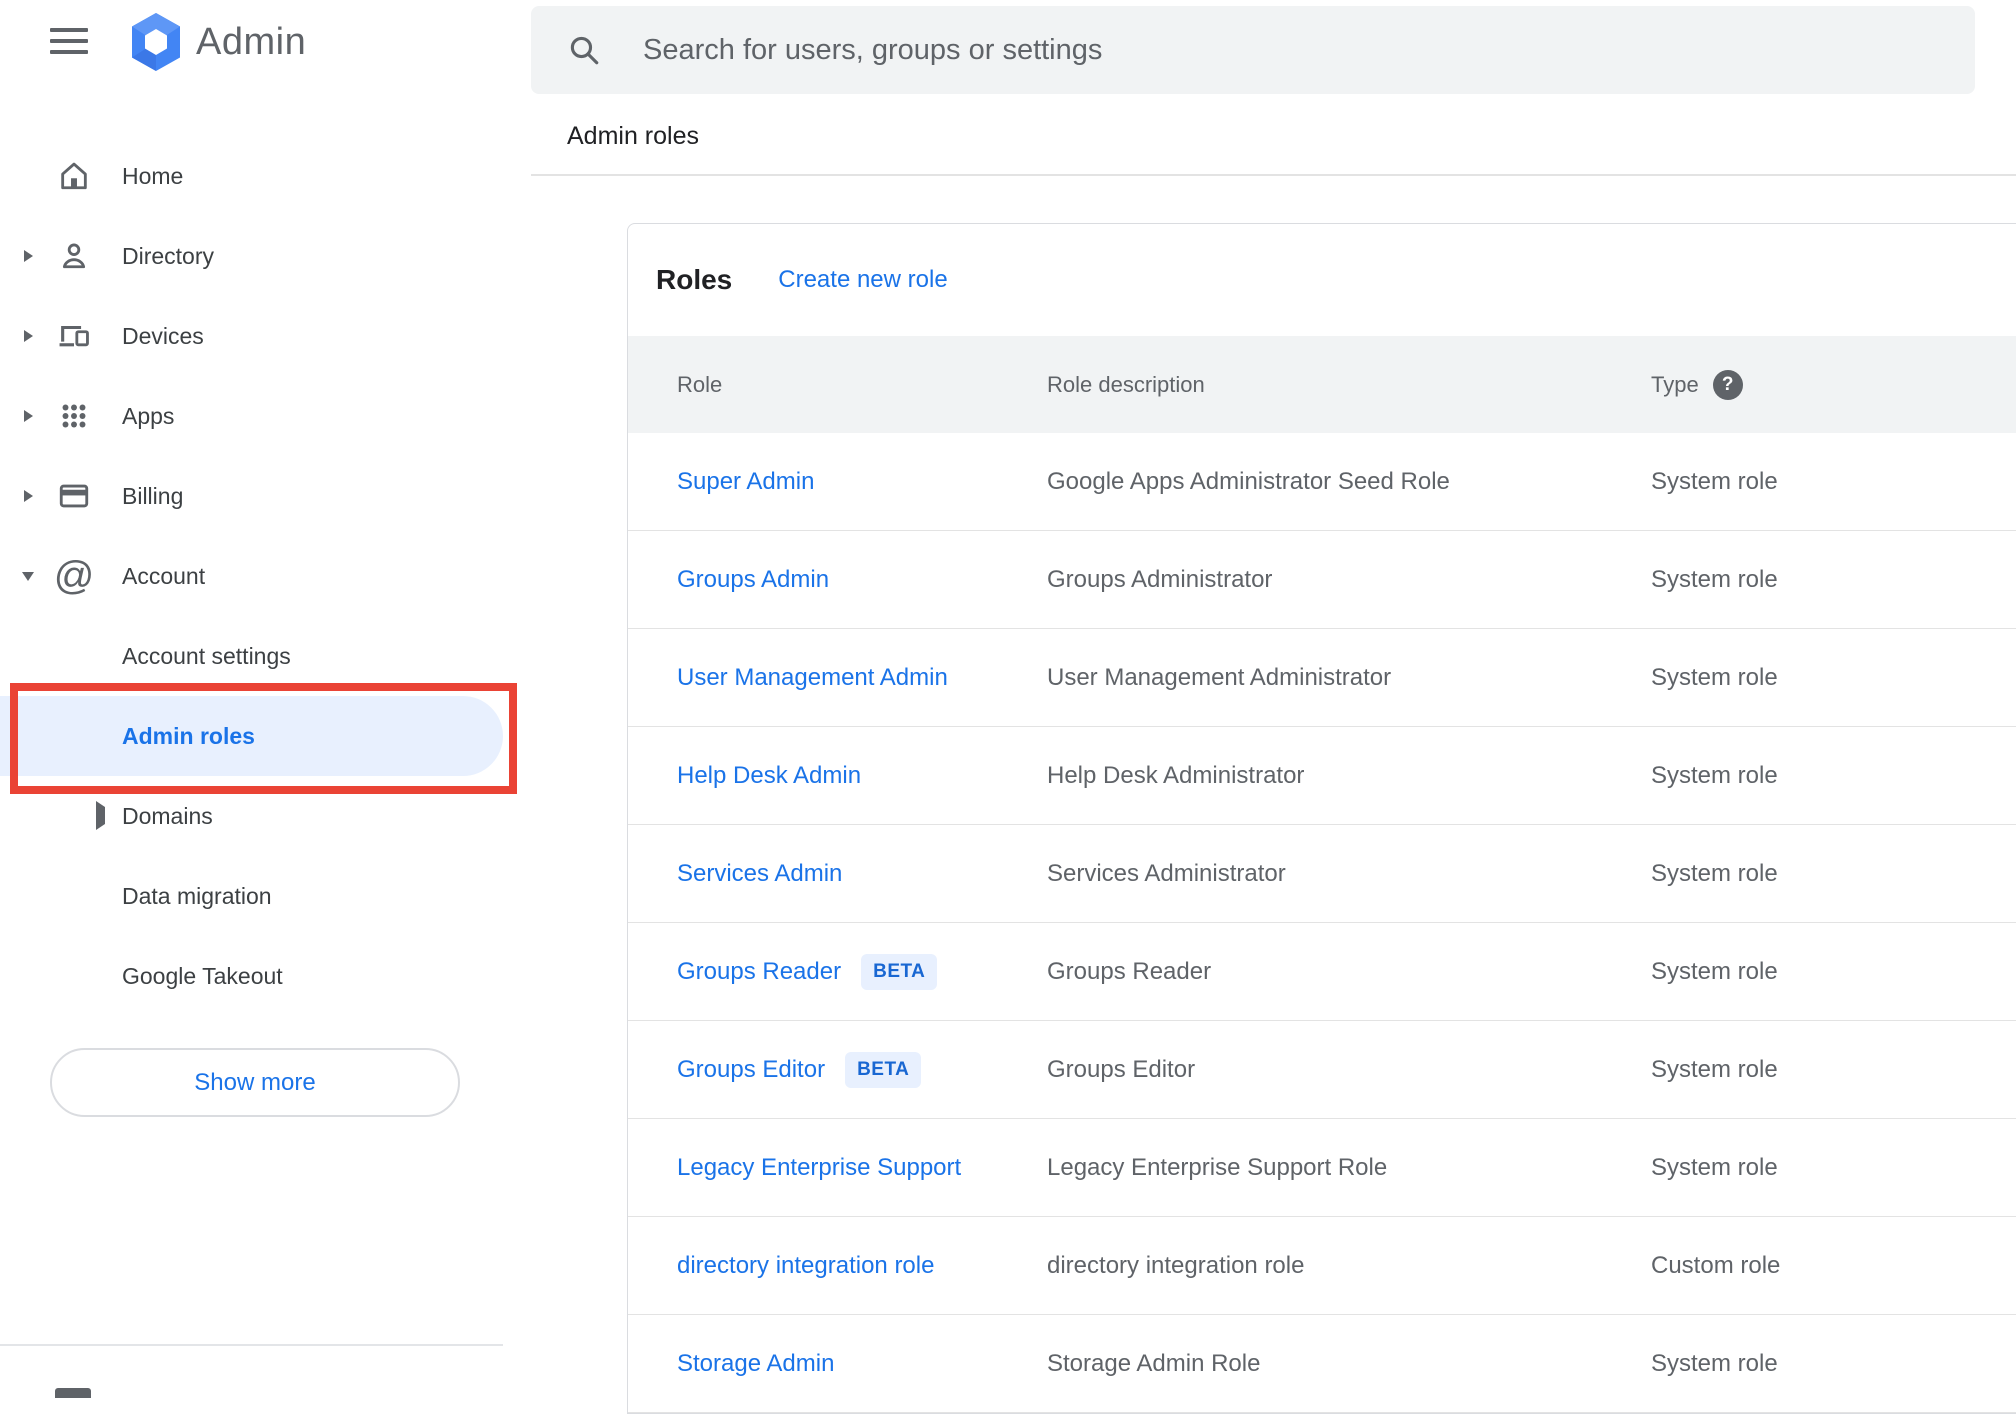  What do you see at coordinates (206, 655) in the screenshot?
I see `sidebar-item-label: Account settings` at bounding box center [206, 655].